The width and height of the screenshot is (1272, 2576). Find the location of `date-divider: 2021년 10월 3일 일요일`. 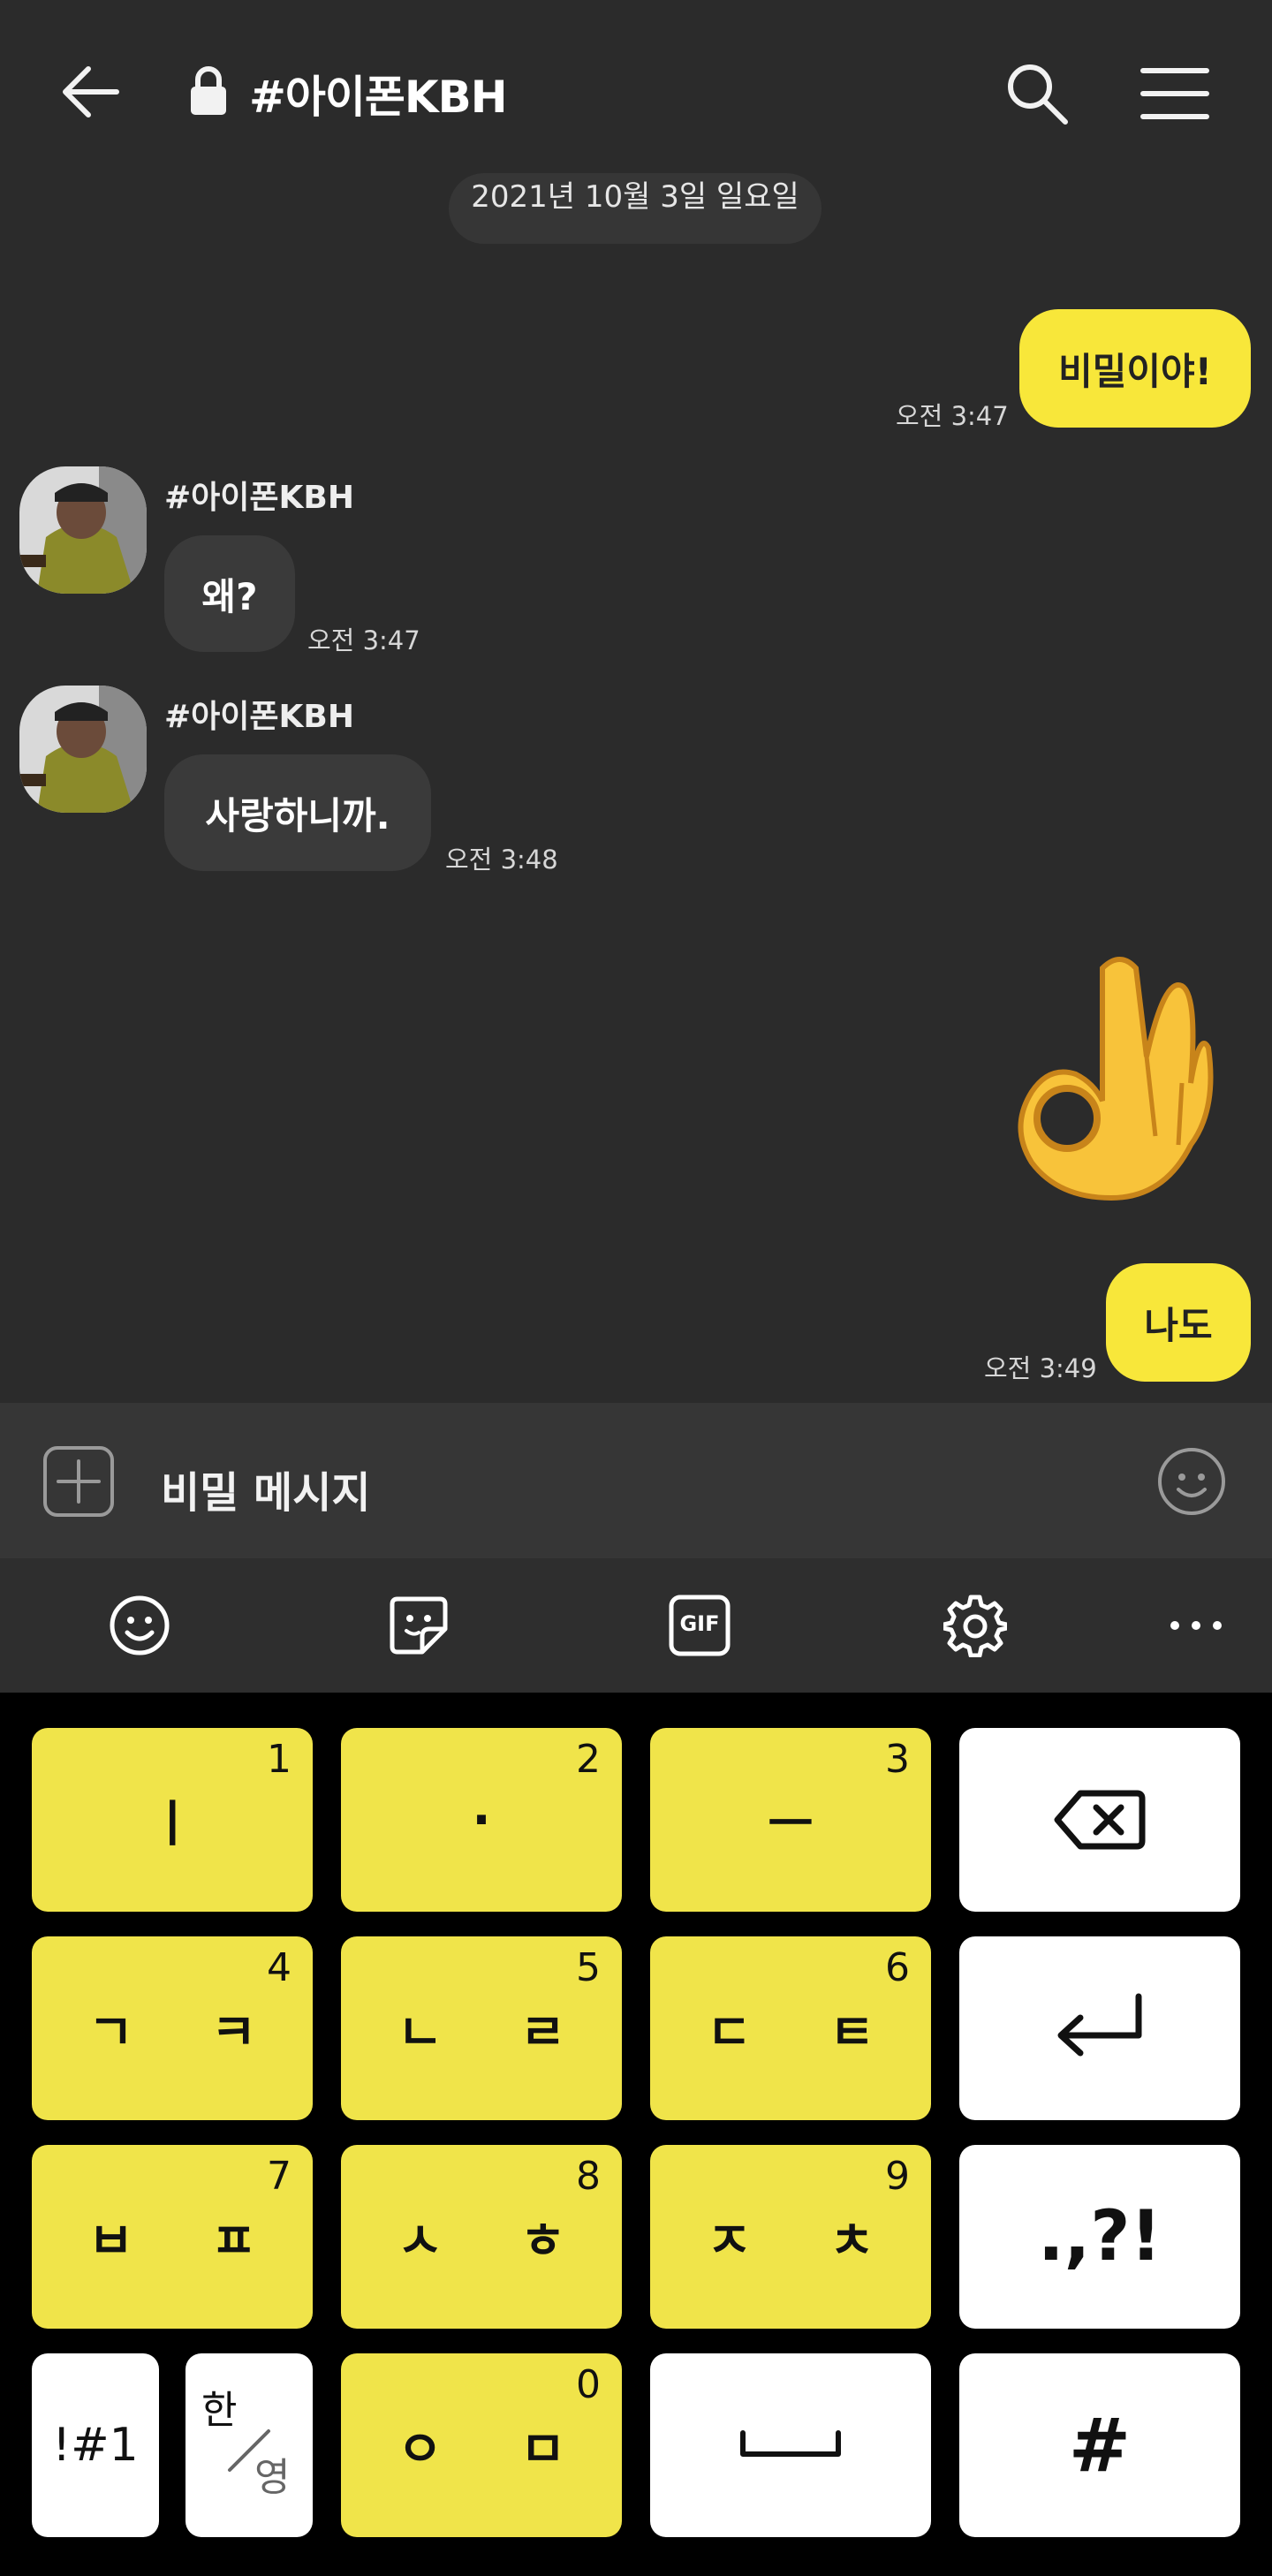

date-divider: 2021년 10월 3일 일요일 is located at coordinates (635, 209).